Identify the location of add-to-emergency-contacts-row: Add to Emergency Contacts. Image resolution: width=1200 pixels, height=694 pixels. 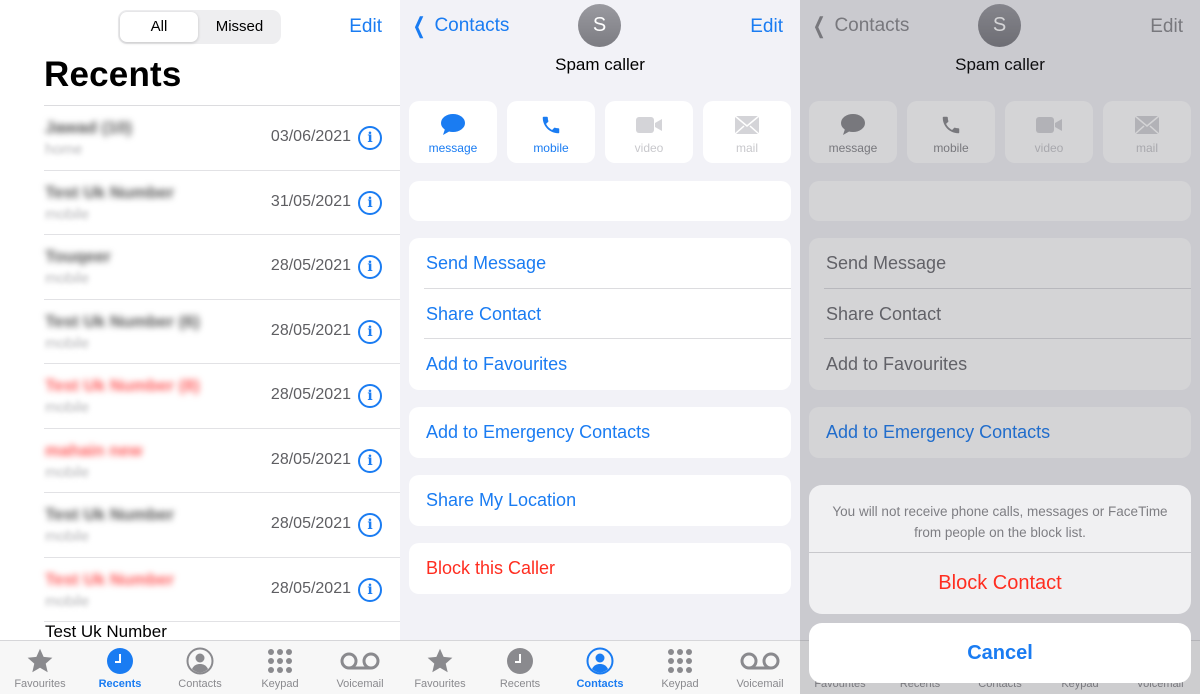
(600, 432).